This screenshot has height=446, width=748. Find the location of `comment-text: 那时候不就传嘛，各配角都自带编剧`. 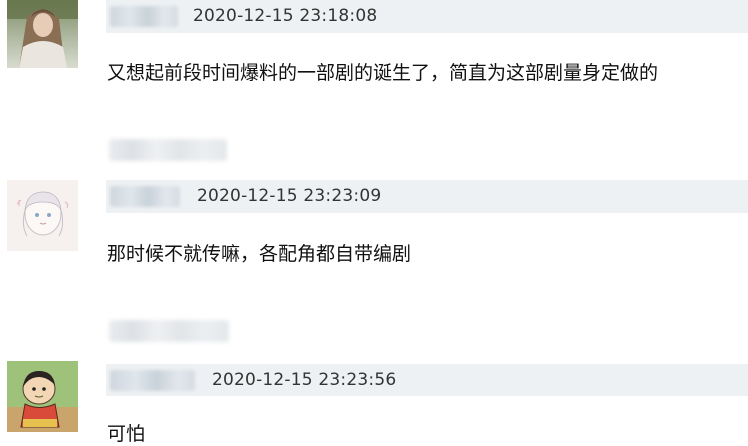

comment-text: 那时候不就传嘛，各配角都自带编剧 is located at coordinates (259, 254).